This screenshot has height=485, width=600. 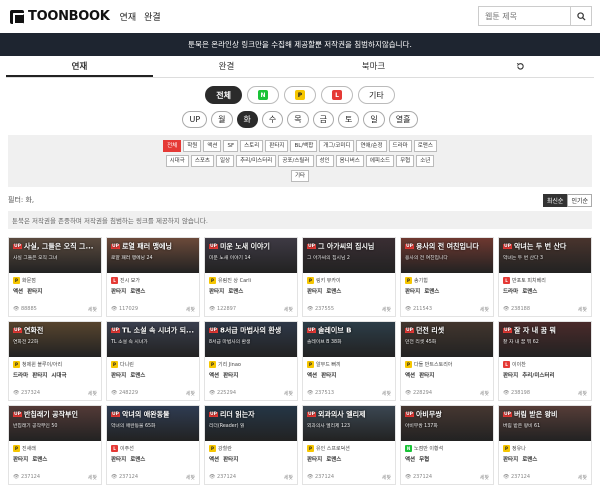 What do you see at coordinates (349, 119) in the screenshot?
I see `day-sat: 토` at bounding box center [349, 119].